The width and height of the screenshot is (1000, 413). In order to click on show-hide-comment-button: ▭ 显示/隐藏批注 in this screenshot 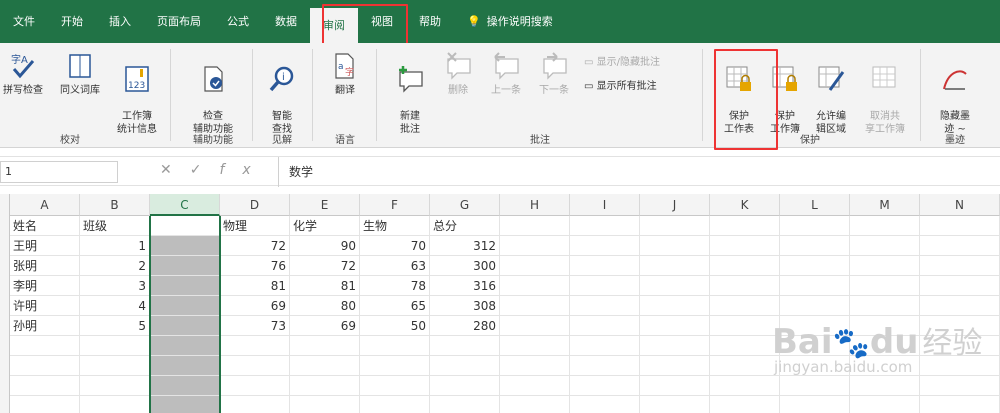, I will do `click(622, 60)`.